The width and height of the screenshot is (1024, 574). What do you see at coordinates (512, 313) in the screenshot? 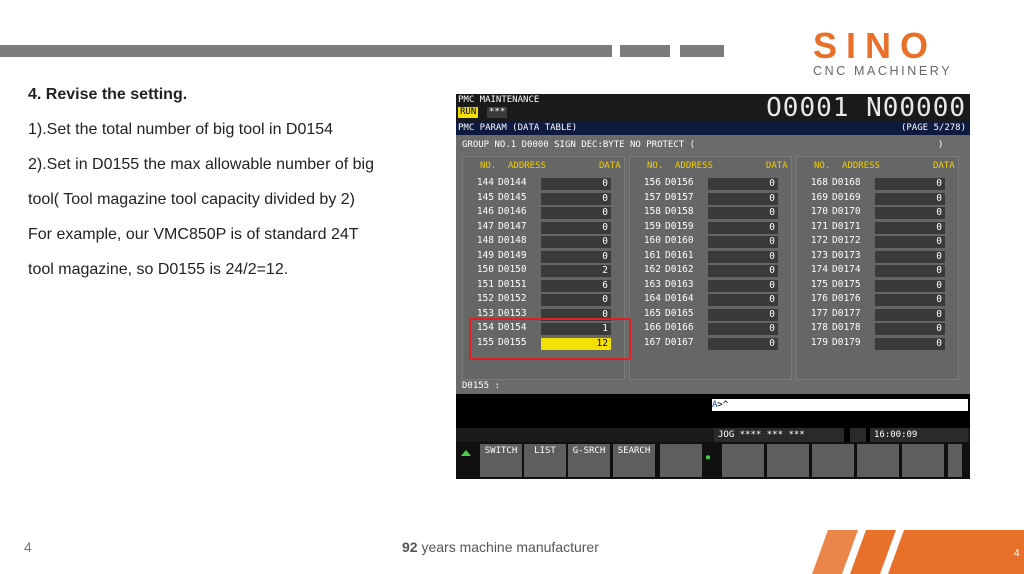
I see `row-address: D0153` at bounding box center [512, 313].